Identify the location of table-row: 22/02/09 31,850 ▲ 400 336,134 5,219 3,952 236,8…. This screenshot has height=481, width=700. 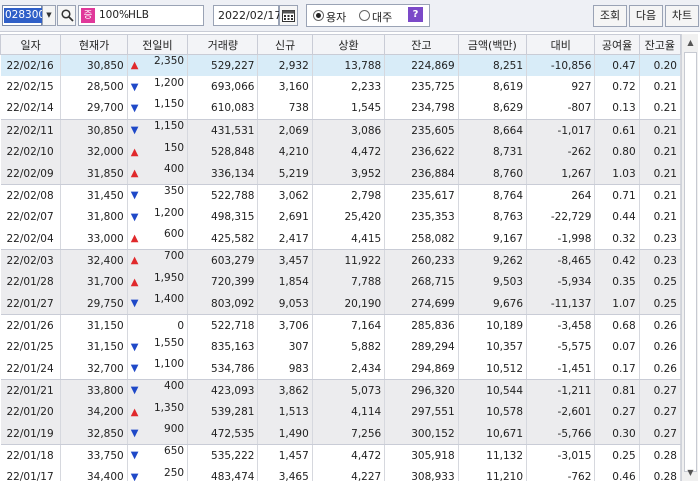
(341, 174).